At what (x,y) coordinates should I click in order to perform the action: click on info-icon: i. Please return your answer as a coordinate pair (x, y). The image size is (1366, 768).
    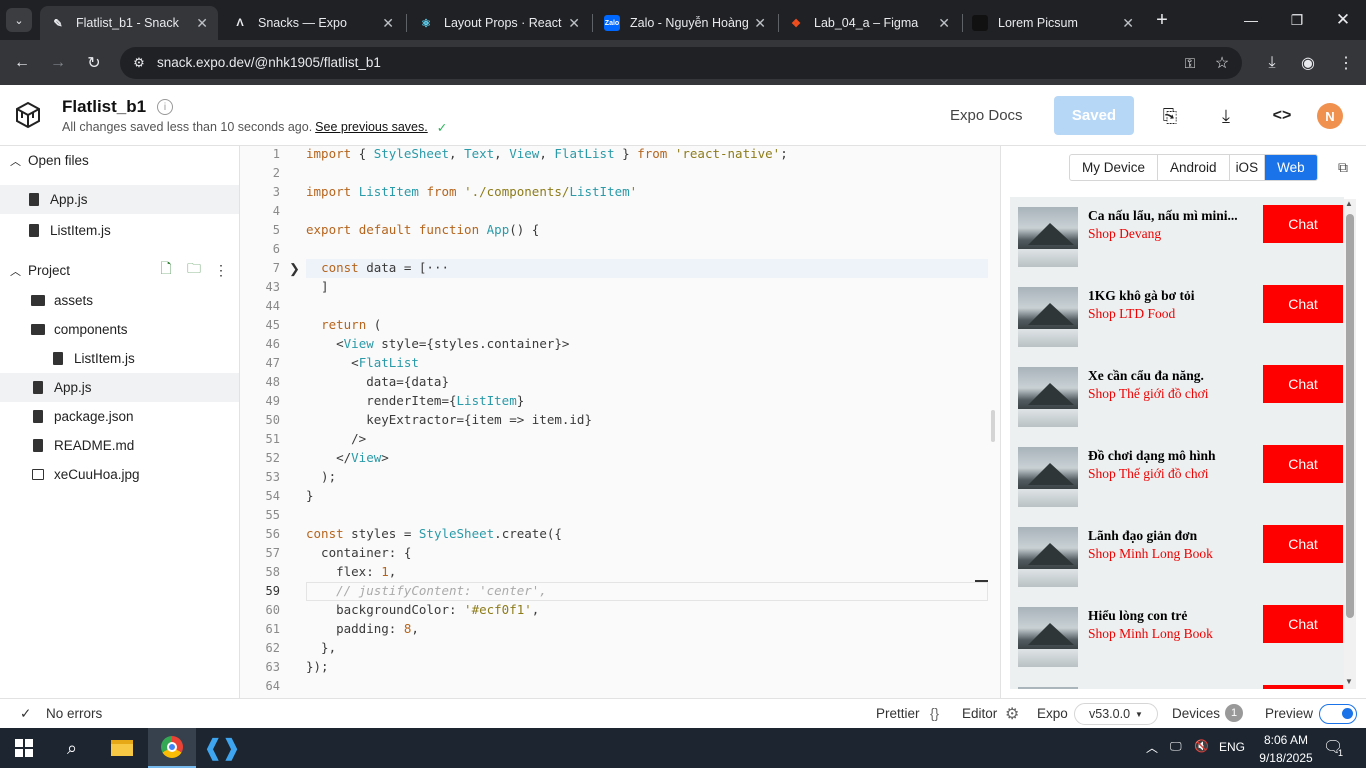
    Looking at the image, I should click on (165, 107).